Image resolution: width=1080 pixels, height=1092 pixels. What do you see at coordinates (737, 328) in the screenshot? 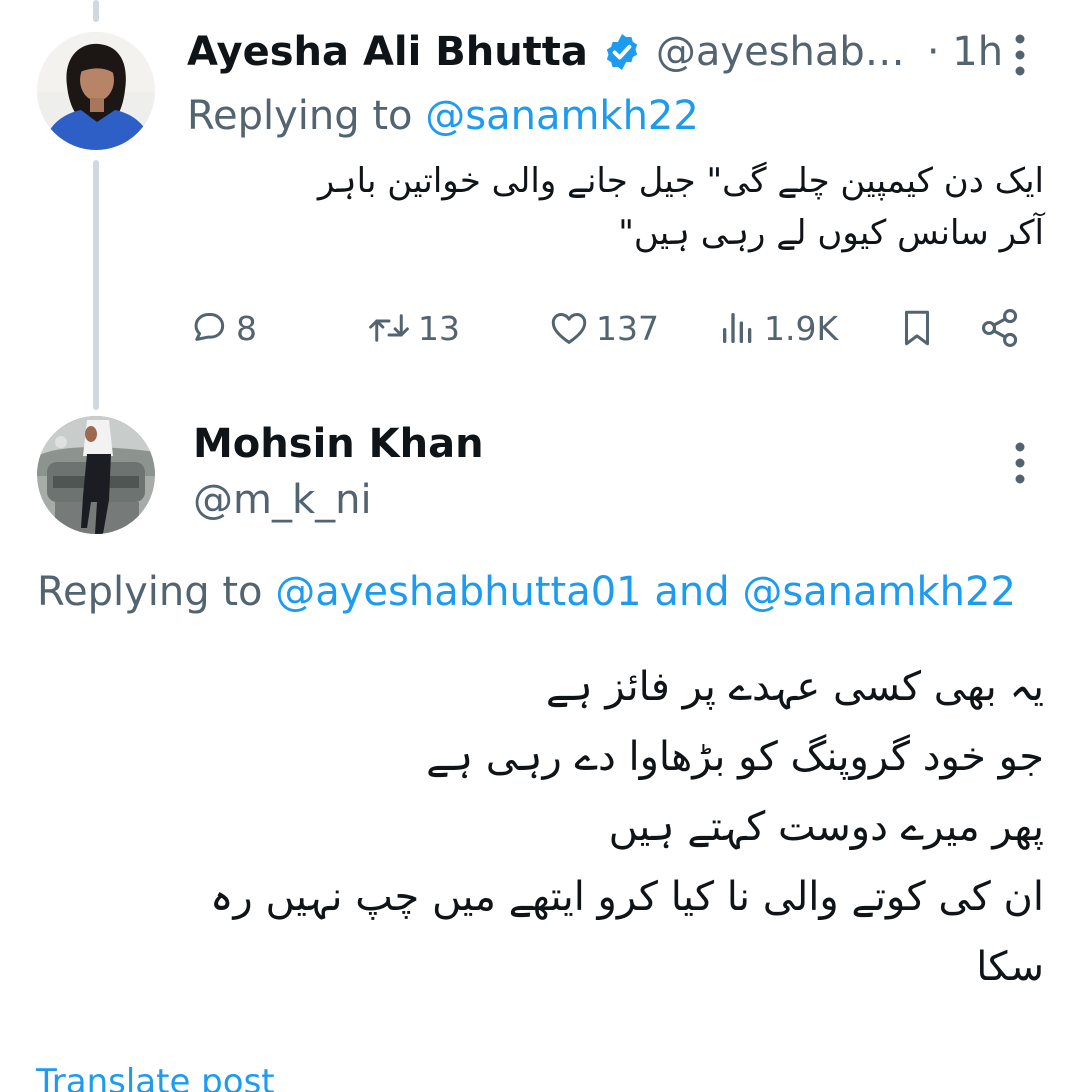
I see `views-icon` at bounding box center [737, 328].